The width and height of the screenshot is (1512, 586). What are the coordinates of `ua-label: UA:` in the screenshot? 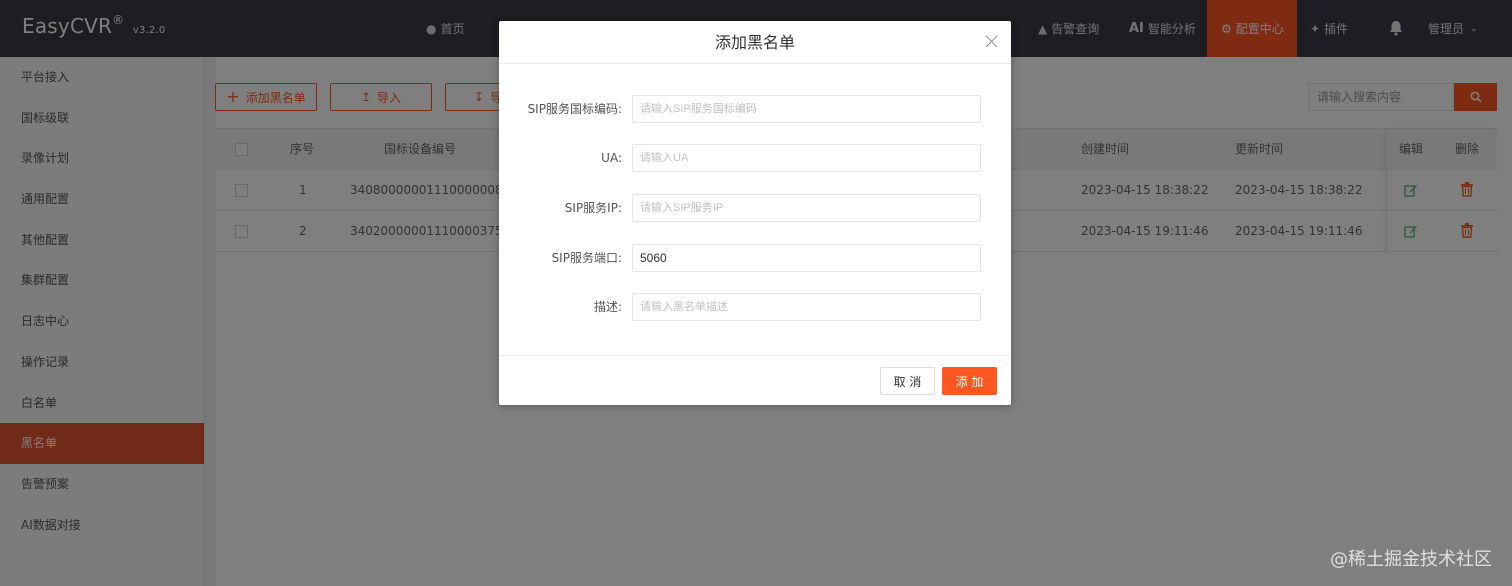 It's located at (611, 158).